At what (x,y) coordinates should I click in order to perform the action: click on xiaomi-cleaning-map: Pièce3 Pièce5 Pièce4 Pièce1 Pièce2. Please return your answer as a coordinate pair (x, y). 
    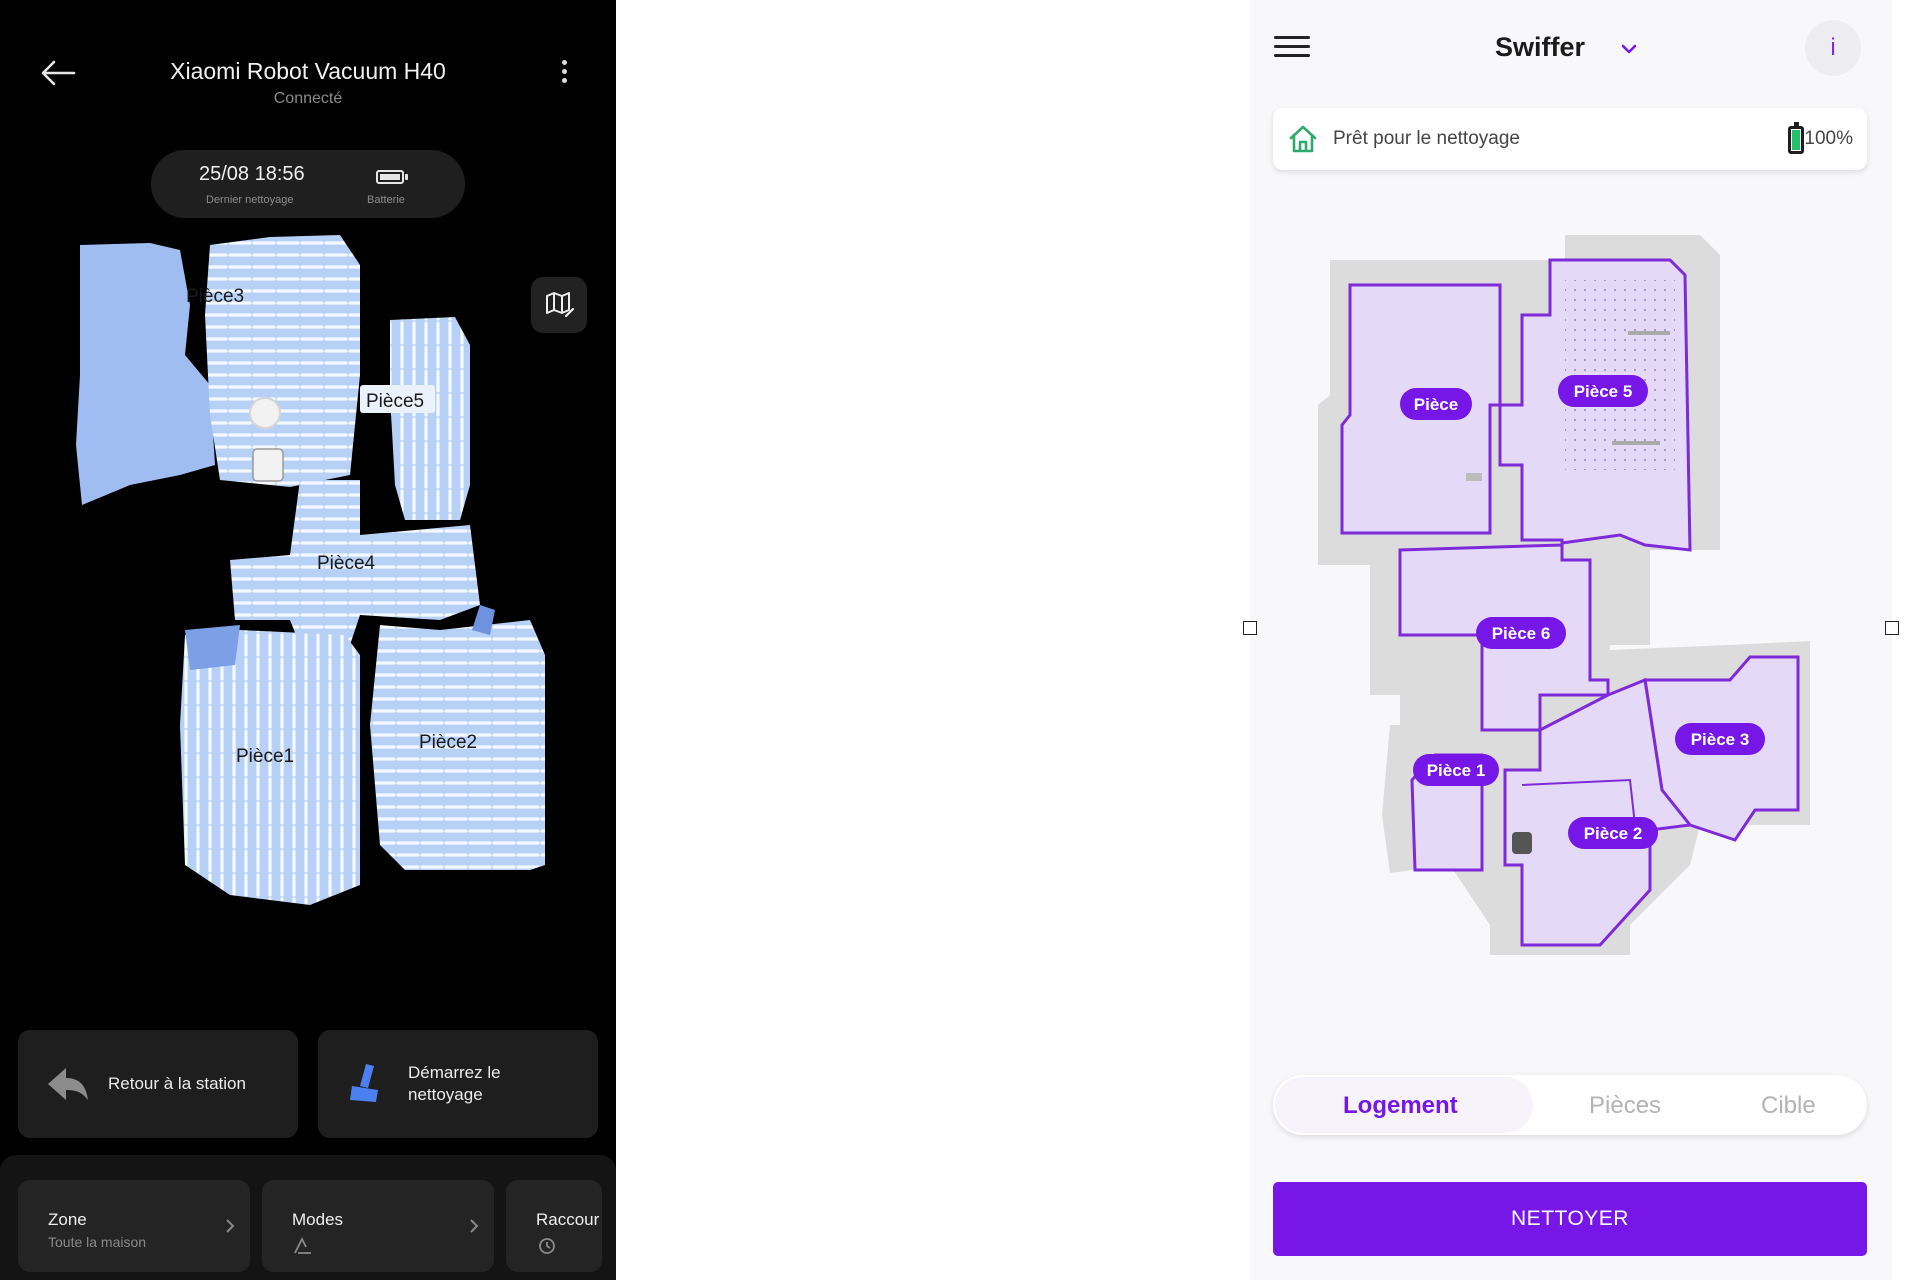
    Looking at the image, I should click on (310, 570).